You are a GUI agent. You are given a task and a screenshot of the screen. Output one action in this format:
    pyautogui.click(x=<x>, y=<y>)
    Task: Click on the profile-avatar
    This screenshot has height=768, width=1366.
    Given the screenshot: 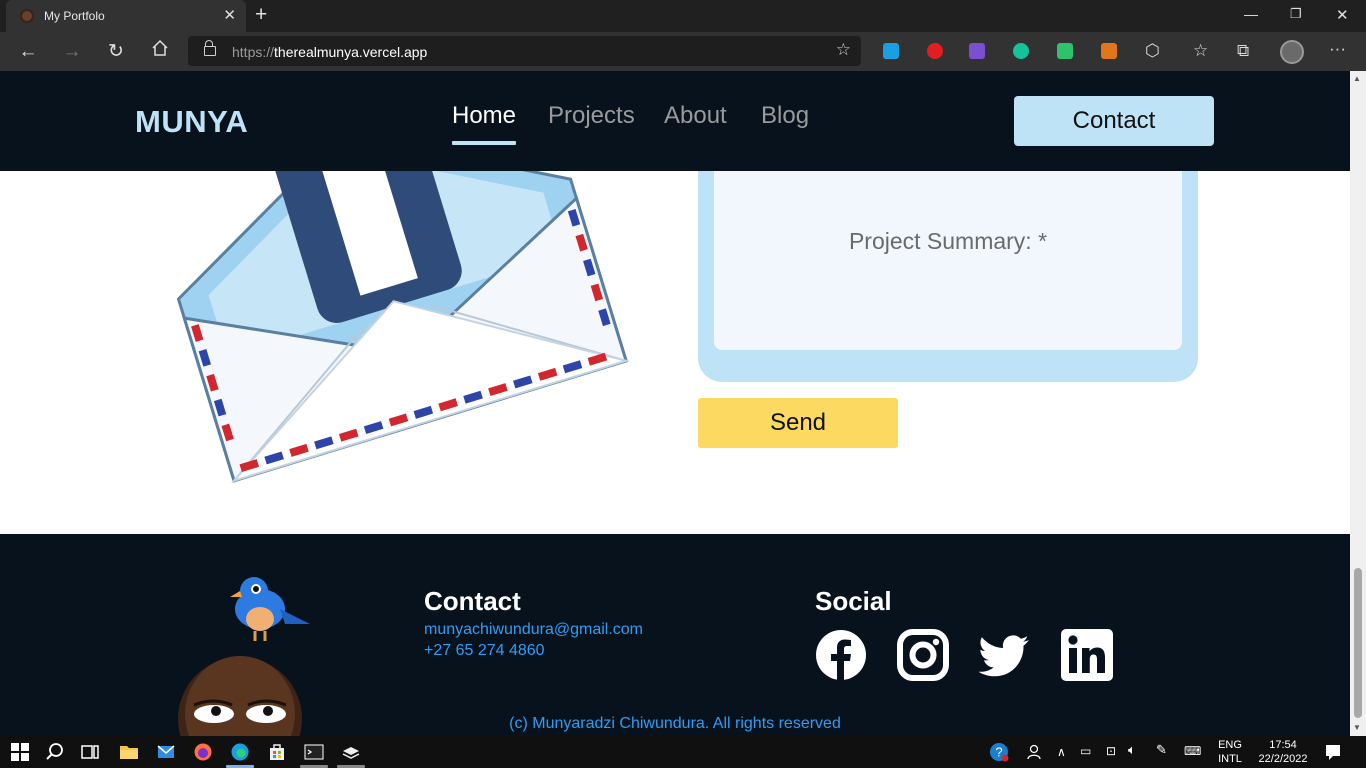 What is the action you would take?
    pyautogui.click(x=1292, y=52)
    